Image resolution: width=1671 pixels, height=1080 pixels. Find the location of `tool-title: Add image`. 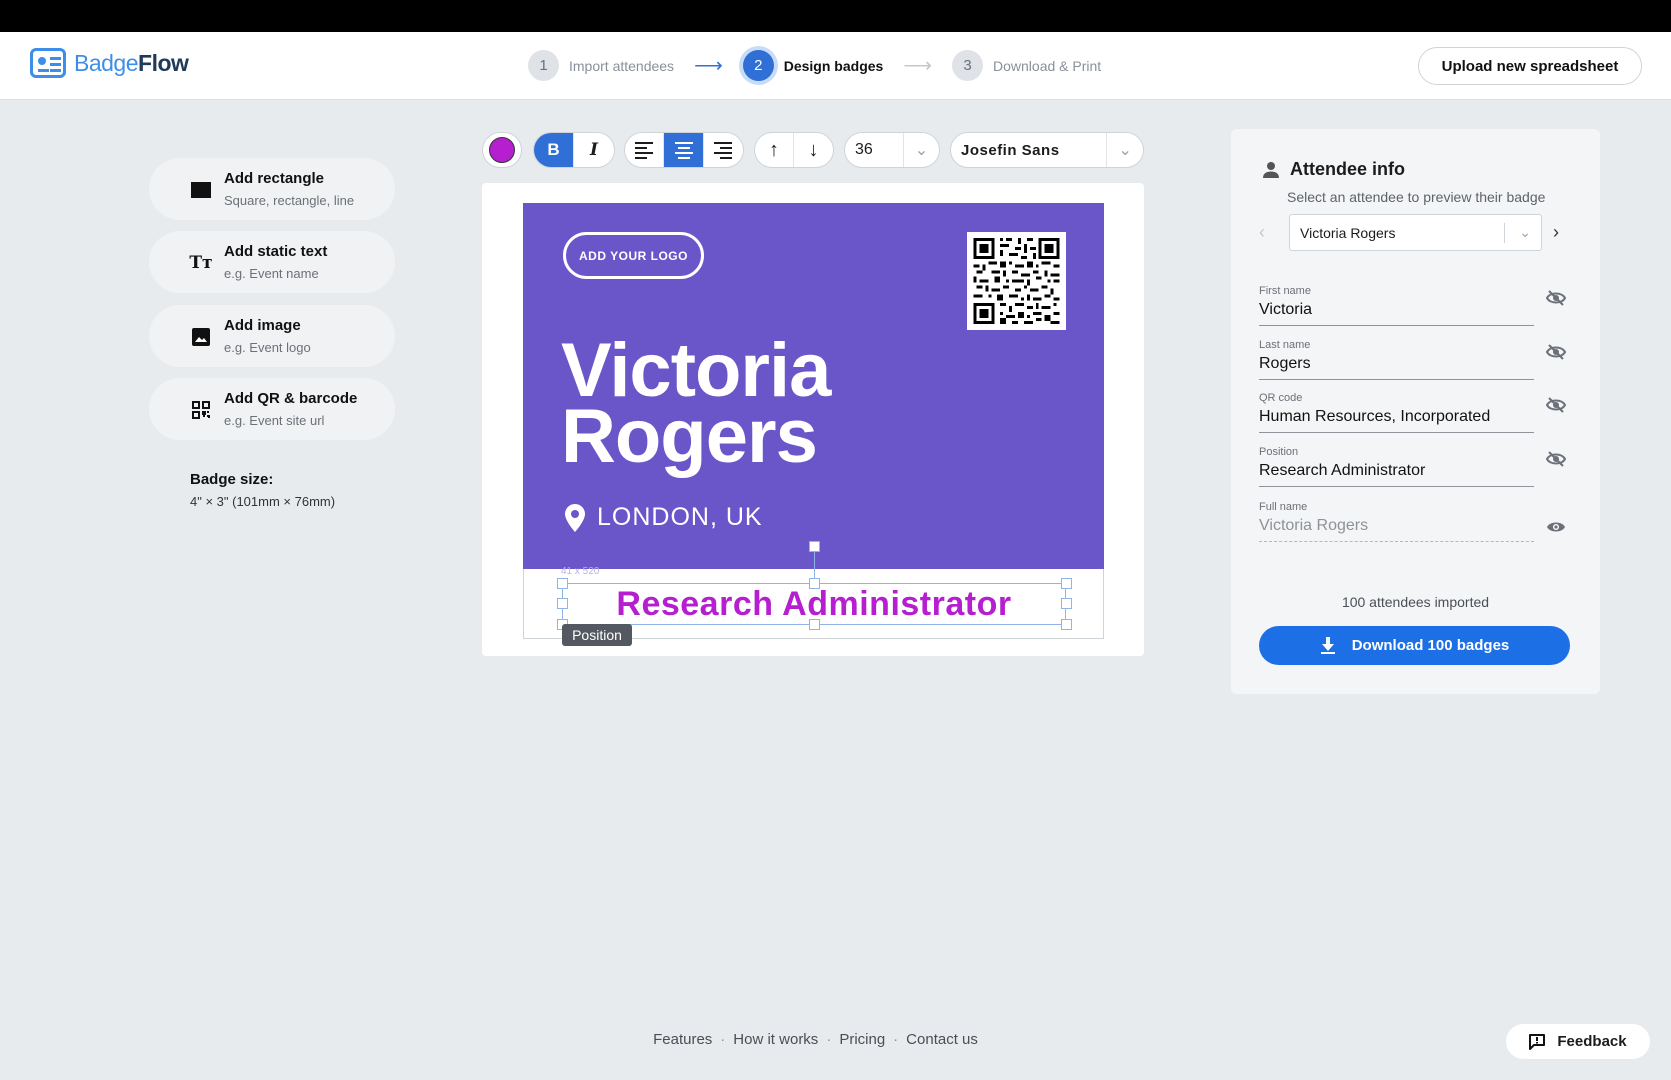

tool-title: Add image is located at coordinates (262, 325).